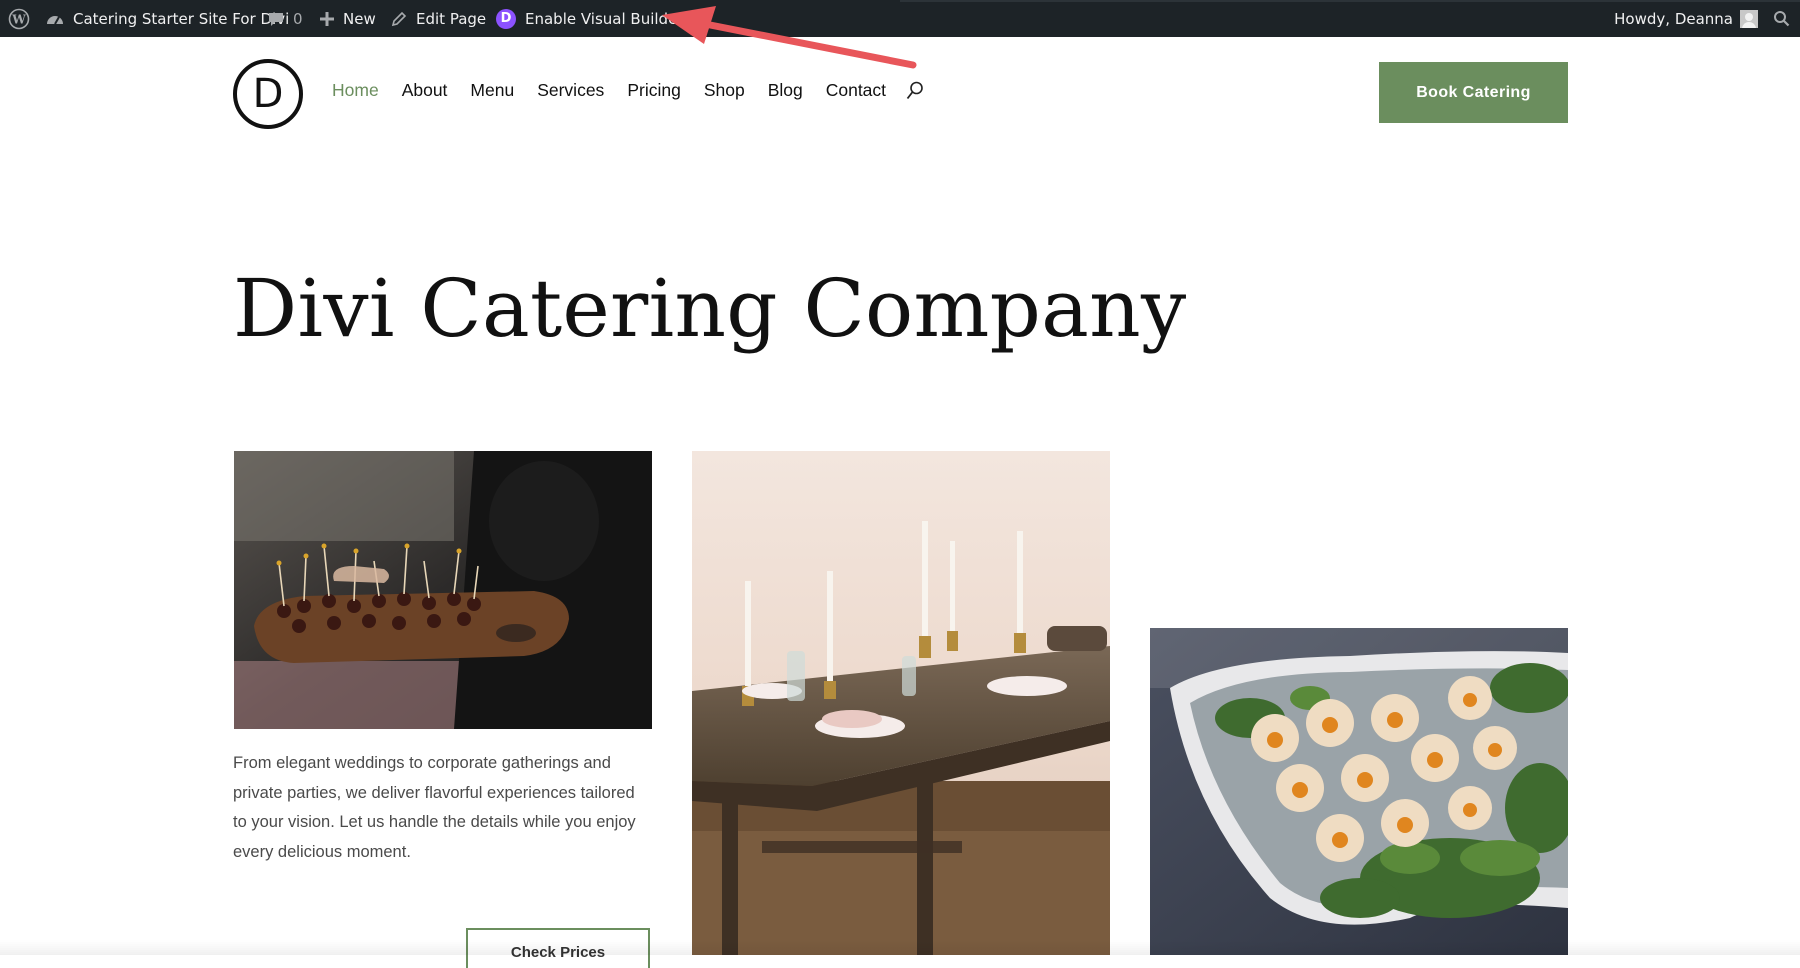 This screenshot has height=968, width=1800. Describe the element at coordinates (443, 590) in the screenshot. I see `catering-bites-image` at that location.